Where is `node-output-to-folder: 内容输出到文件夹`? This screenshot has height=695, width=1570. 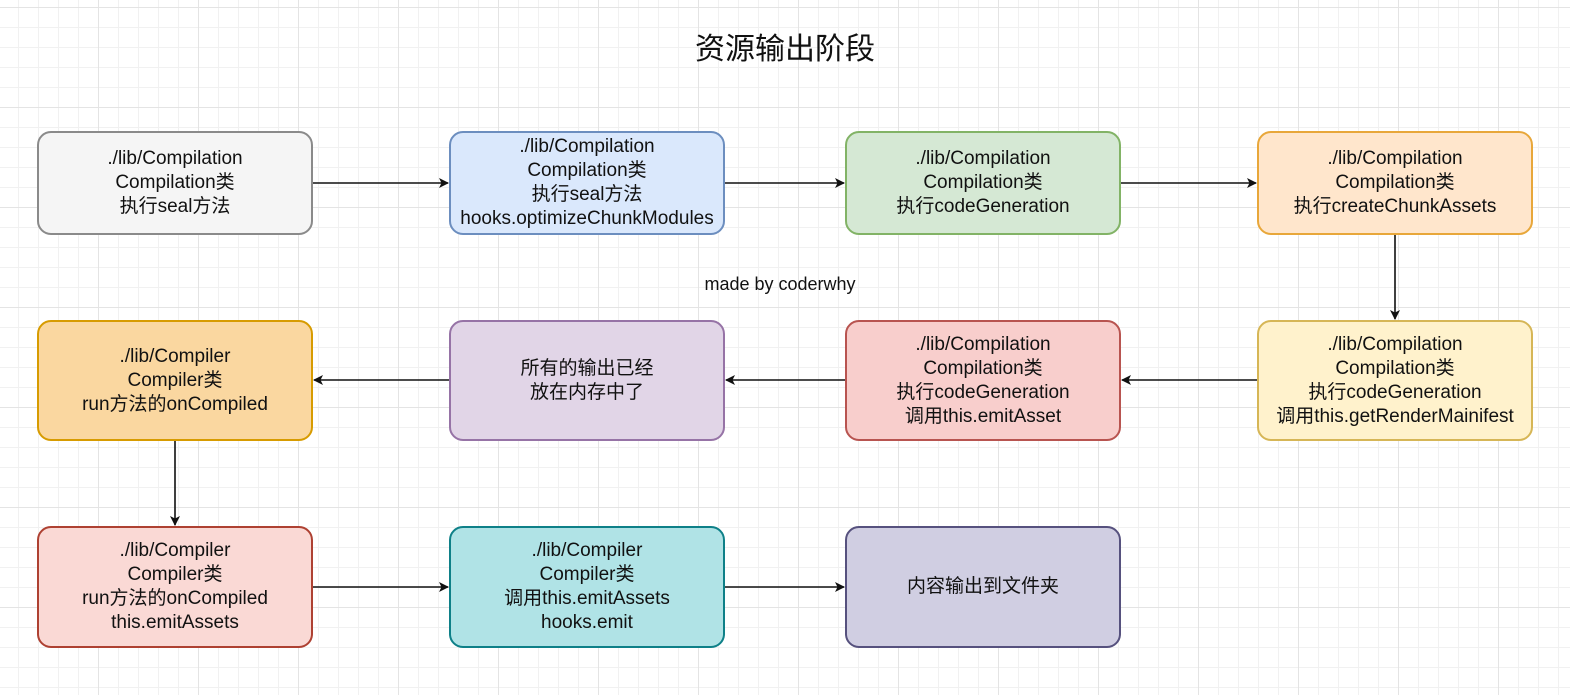
node-output-to-folder: 内容输出到文件夹 is located at coordinates (983, 587).